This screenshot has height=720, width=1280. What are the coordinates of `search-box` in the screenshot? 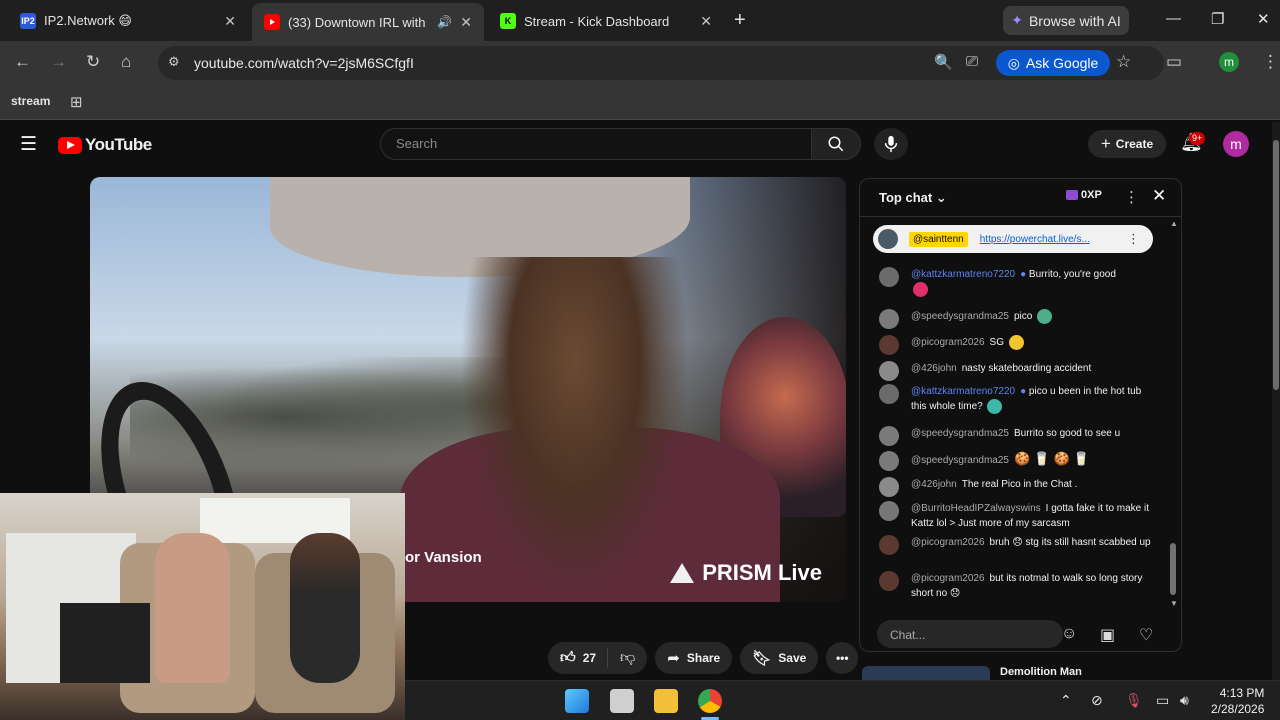 It's located at (596, 144).